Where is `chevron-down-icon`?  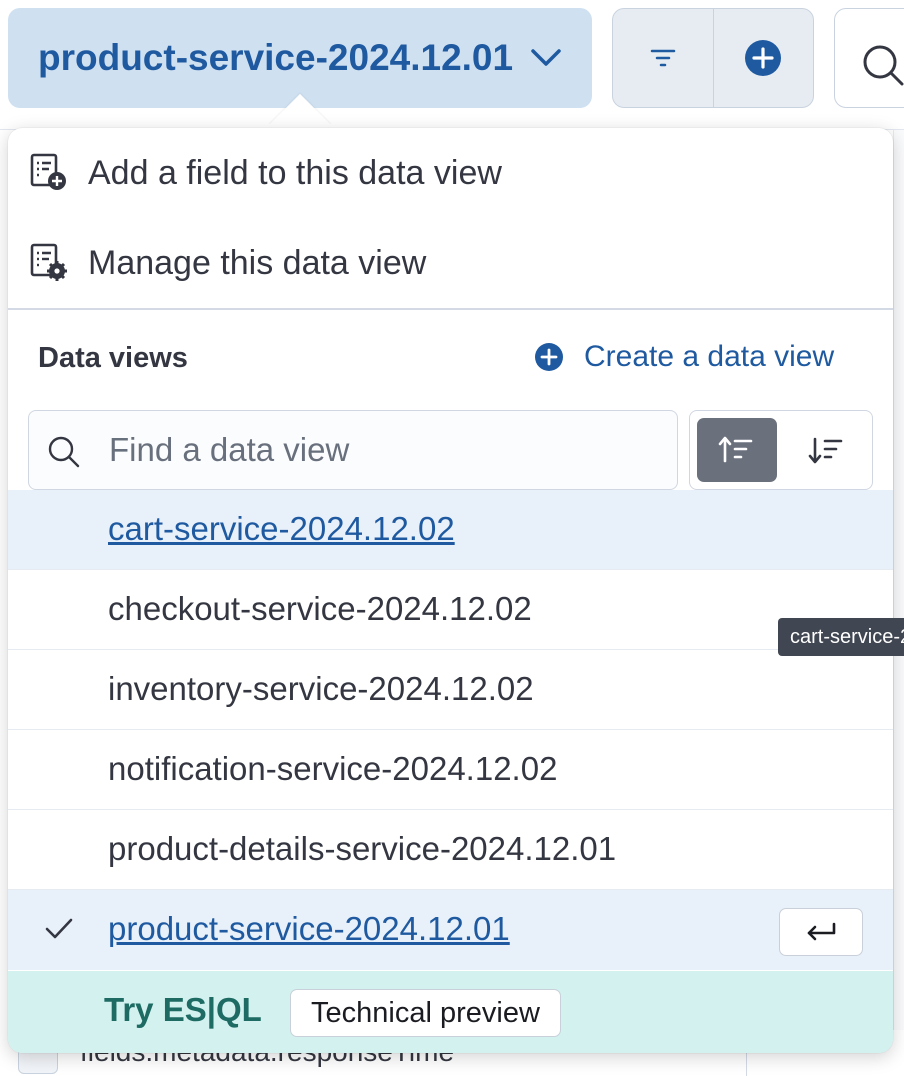 chevron-down-icon is located at coordinates (546, 57).